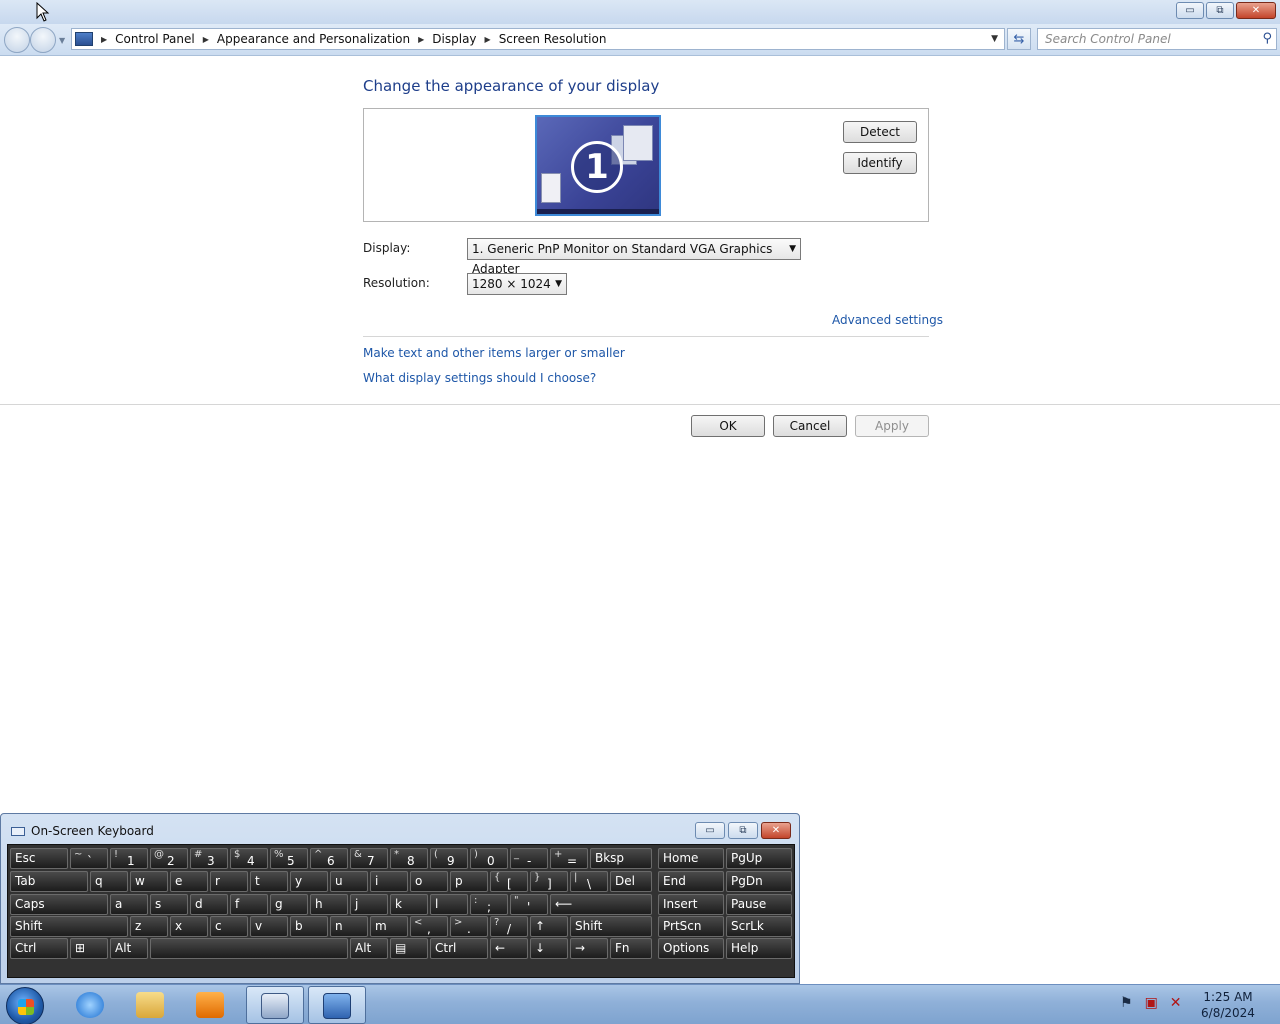  What do you see at coordinates (289, 904) in the screenshot?
I see `key-g: g` at bounding box center [289, 904].